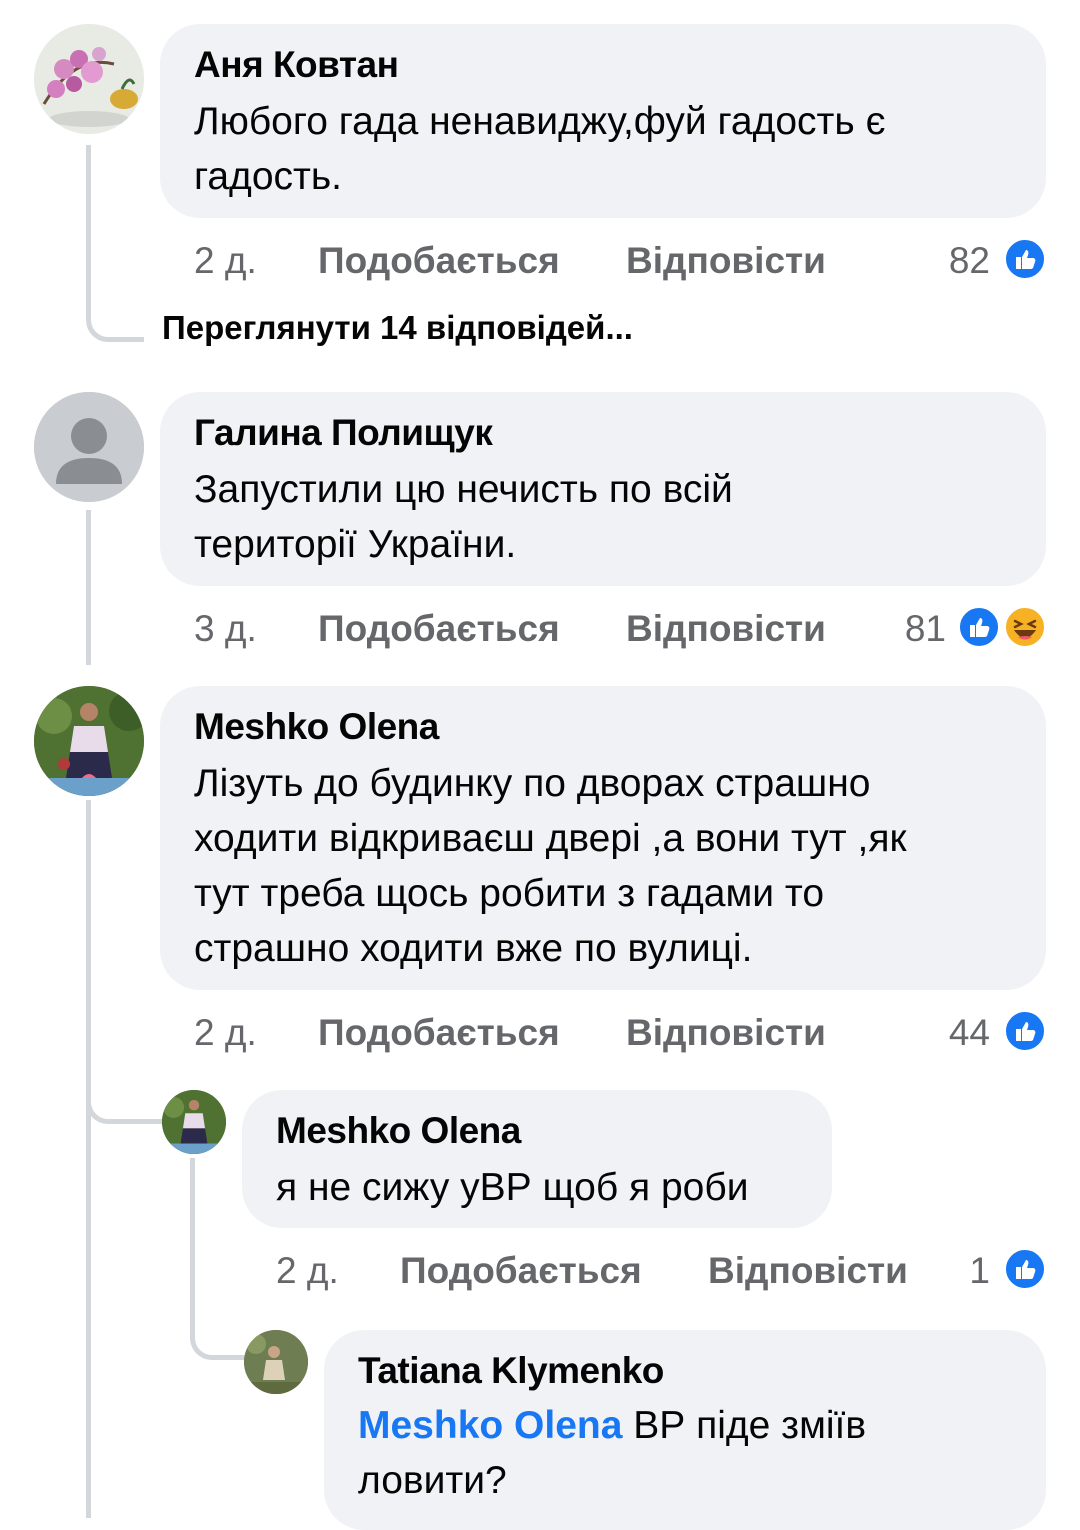 The height and width of the screenshot is (1530, 1080). What do you see at coordinates (490, 1425) in the screenshot?
I see `mention-link: Meshko Olena` at bounding box center [490, 1425].